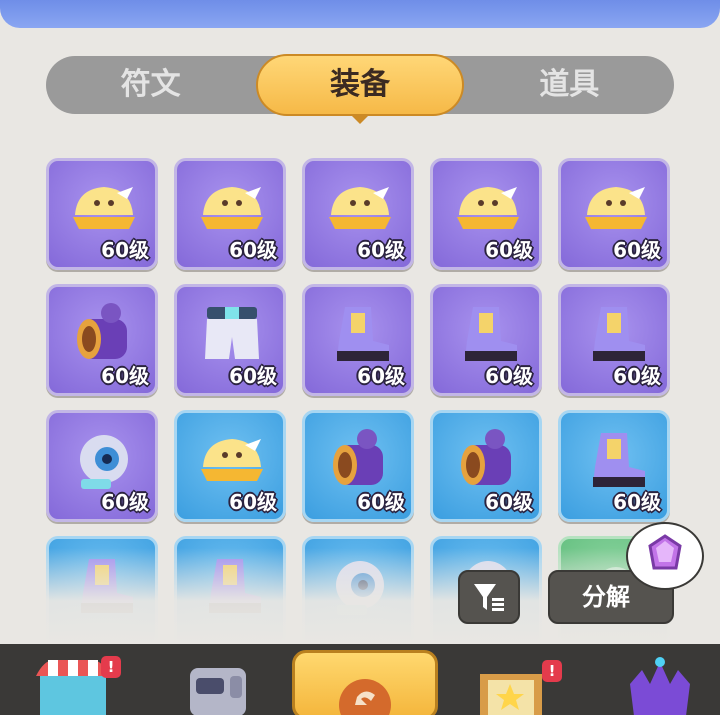 The image size is (720, 715). I want to click on category-tabbar: 符文 装备 道具, so click(360, 89).